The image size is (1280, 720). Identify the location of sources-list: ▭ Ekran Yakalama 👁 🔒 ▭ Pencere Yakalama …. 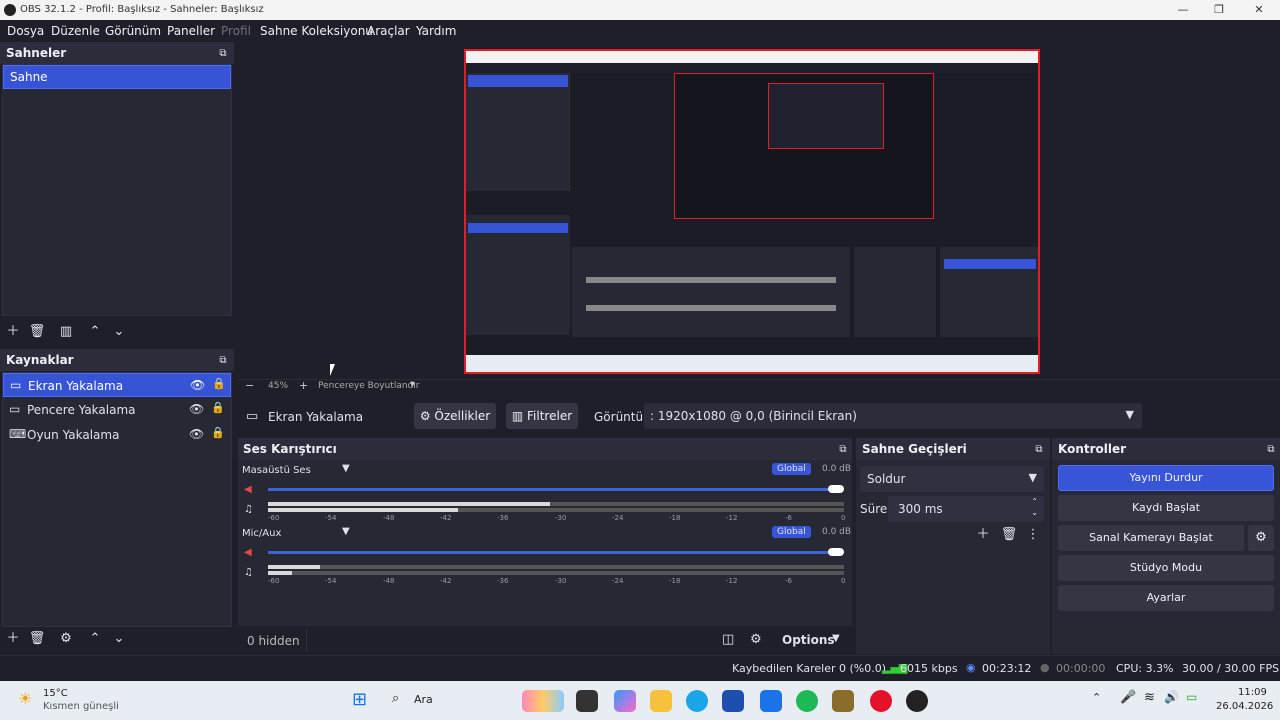
(117, 499).